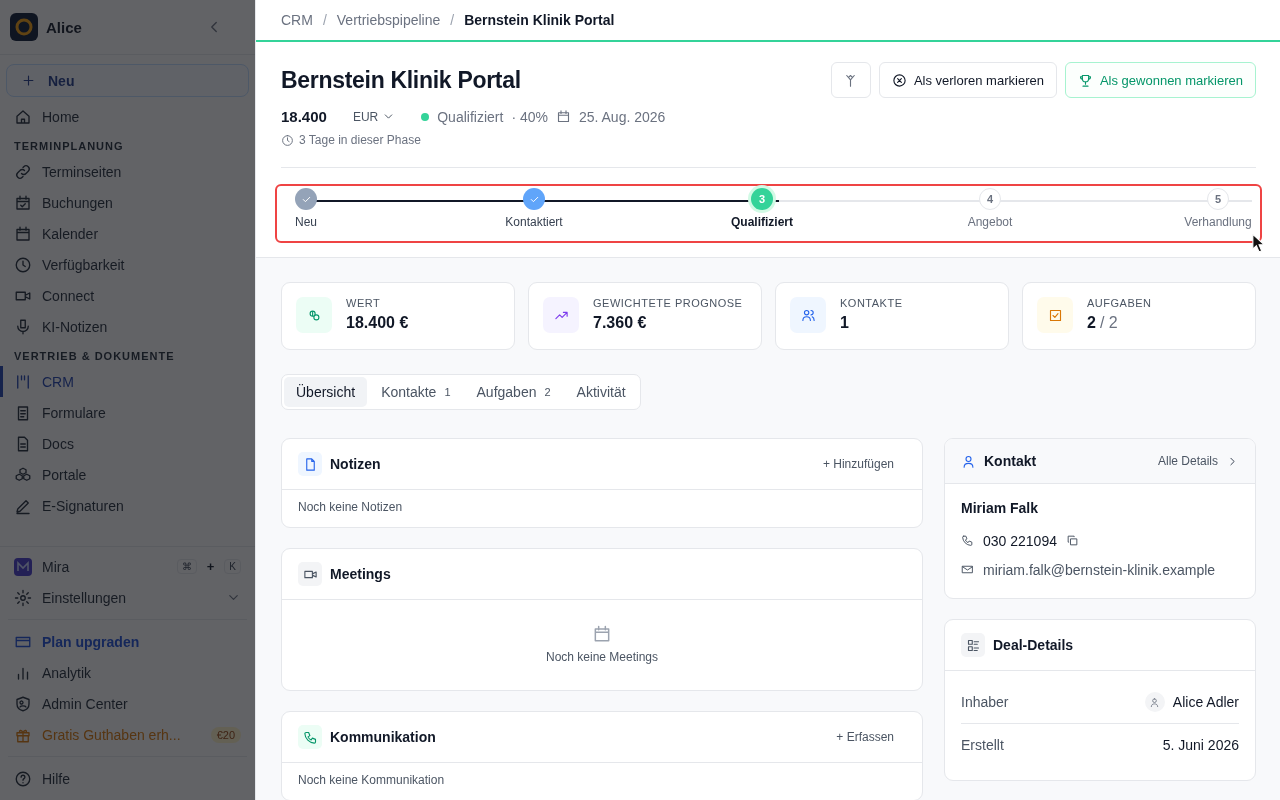 The height and width of the screenshot is (800, 1280). I want to click on field-label: Inhaber, so click(985, 702).